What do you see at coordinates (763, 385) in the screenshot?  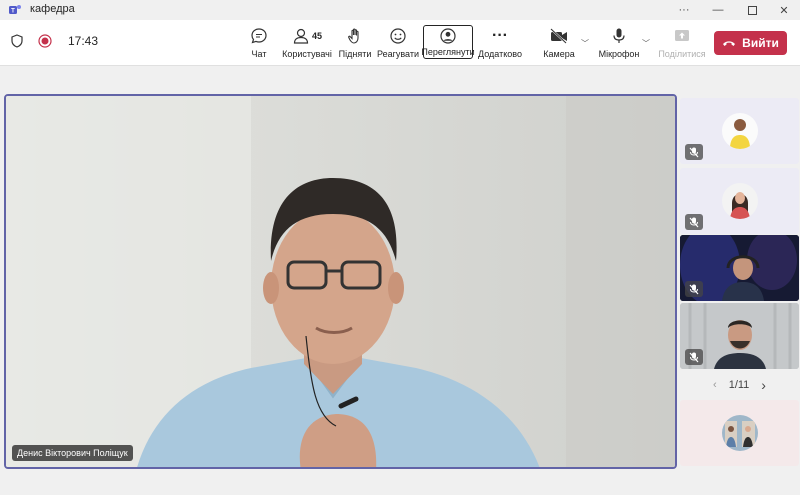 I see `chevron-right-icon: ›` at bounding box center [763, 385].